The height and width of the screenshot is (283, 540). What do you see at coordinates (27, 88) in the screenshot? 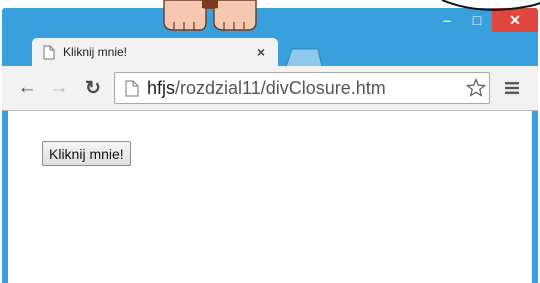
I see `back-arrow-icon: ←` at bounding box center [27, 88].